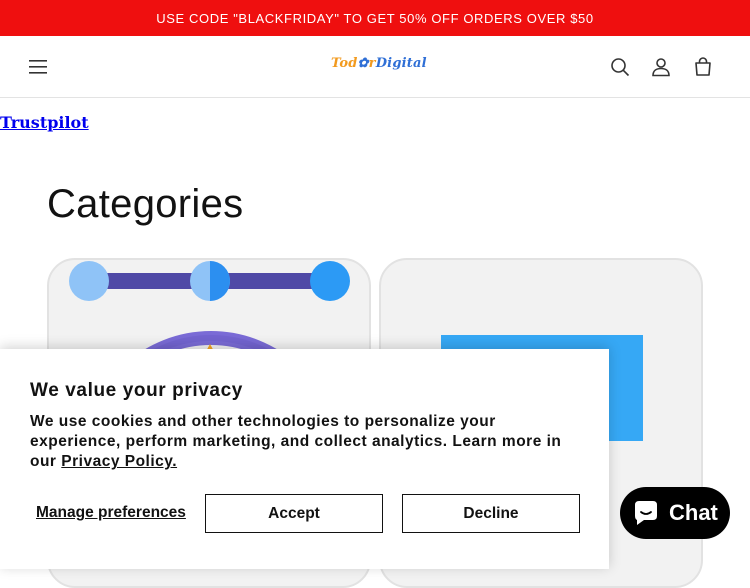 The image size is (750, 588). I want to click on chat-bubble-icon, so click(646, 513).